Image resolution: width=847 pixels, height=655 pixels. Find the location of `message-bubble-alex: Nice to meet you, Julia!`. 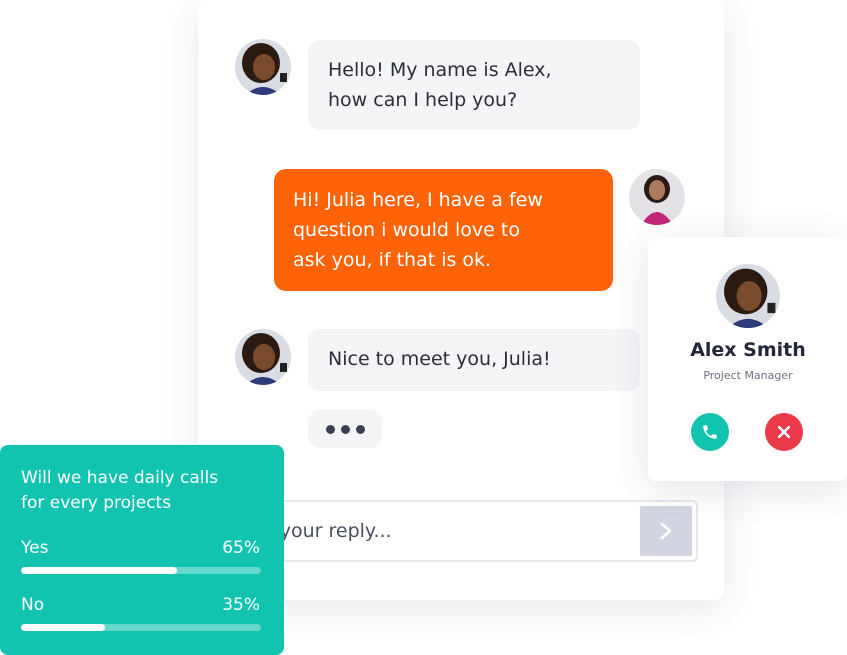

message-bubble-alex: Nice to meet you, Julia! is located at coordinates (474, 360).